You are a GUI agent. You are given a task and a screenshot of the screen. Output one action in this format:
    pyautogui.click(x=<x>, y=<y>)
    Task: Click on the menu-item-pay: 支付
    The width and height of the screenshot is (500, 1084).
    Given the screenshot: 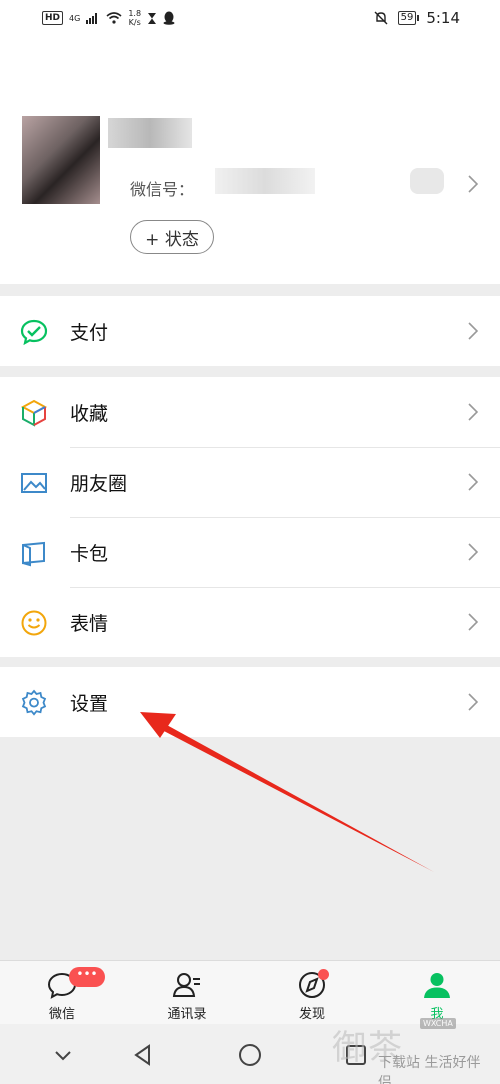 What is the action you would take?
    pyautogui.click(x=250, y=331)
    